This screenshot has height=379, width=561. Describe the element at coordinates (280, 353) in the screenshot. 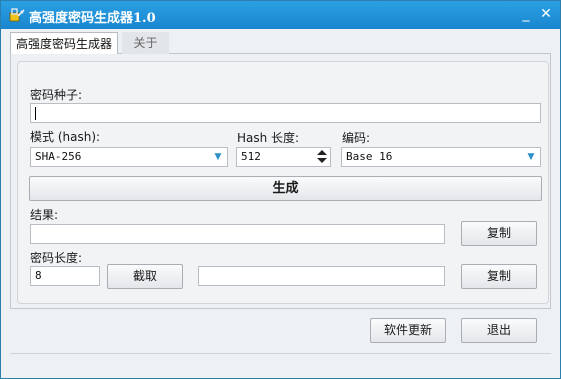

I see `status-divider` at that location.